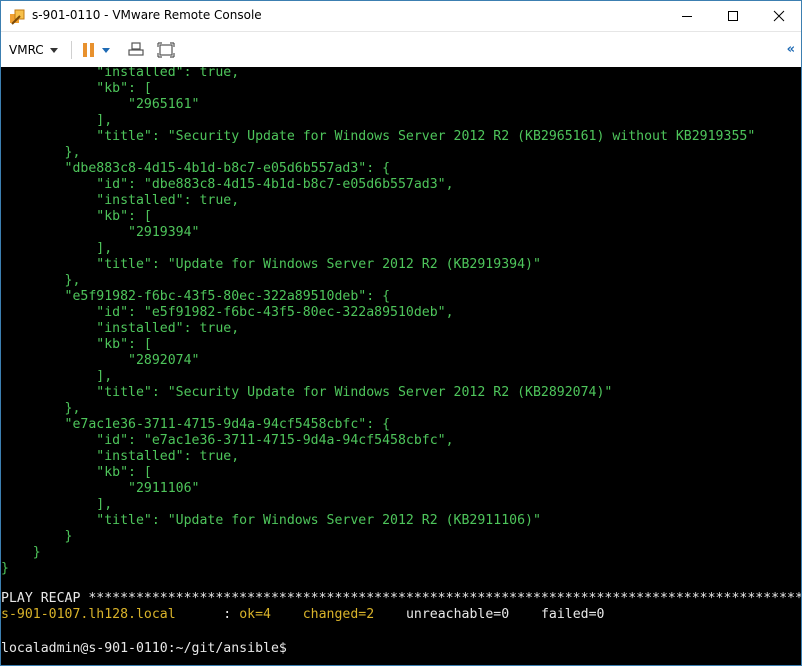 This screenshot has height=666, width=802. I want to click on recap-failed: failed=0, so click(572, 614).